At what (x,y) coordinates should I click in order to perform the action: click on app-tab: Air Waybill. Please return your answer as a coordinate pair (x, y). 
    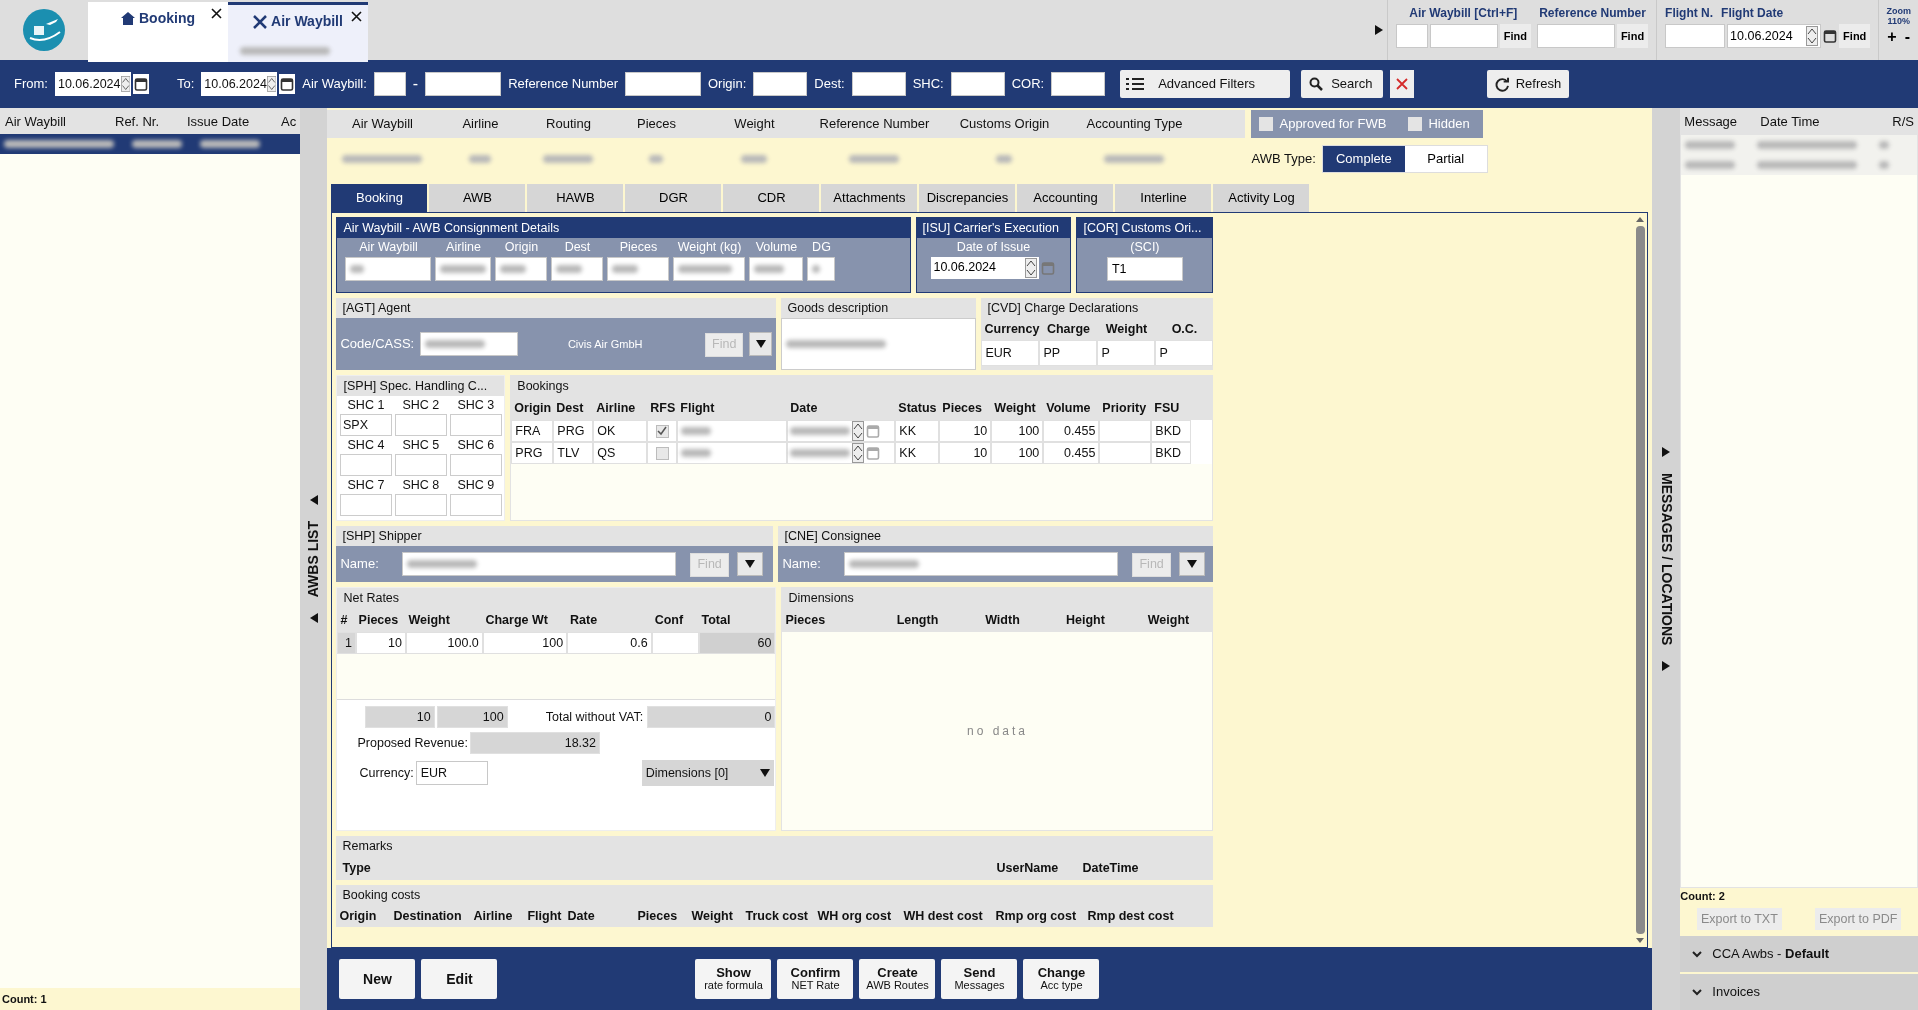
    Looking at the image, I should click on (298, 32).